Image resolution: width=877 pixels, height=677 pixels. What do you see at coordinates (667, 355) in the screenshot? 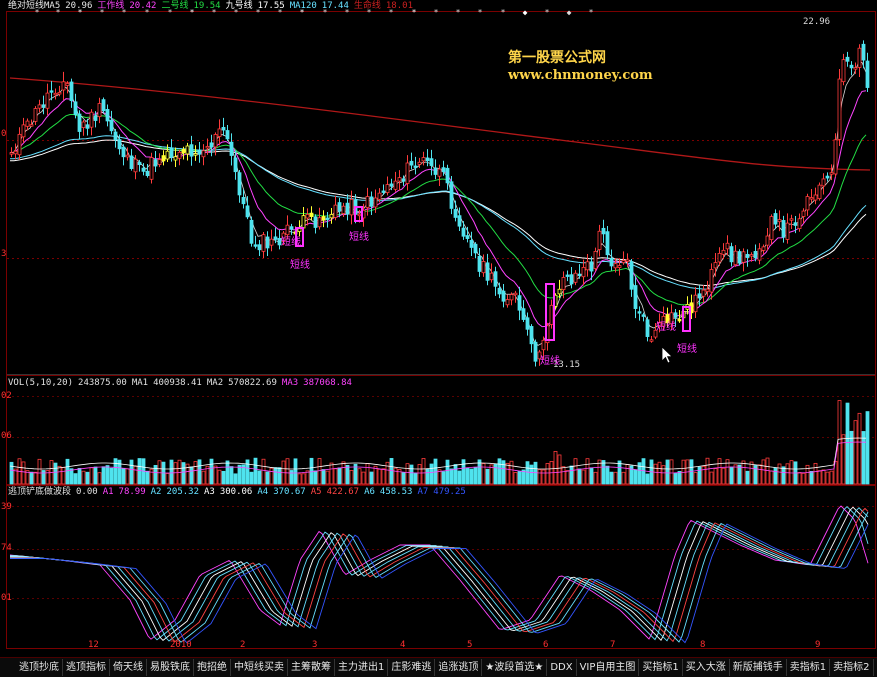
I see `mouse-cursor-icon` at bounding box center [667, 355].